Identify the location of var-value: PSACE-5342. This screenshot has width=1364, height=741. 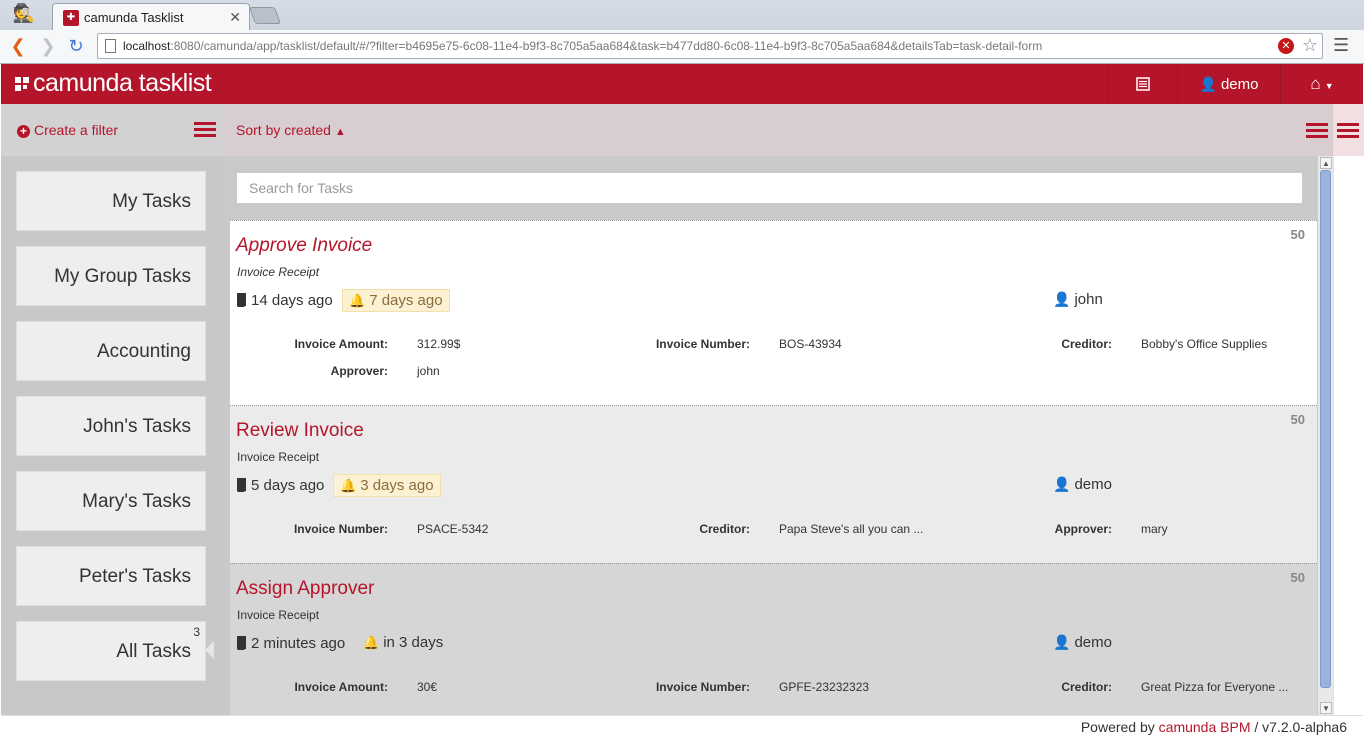
(453, 529).